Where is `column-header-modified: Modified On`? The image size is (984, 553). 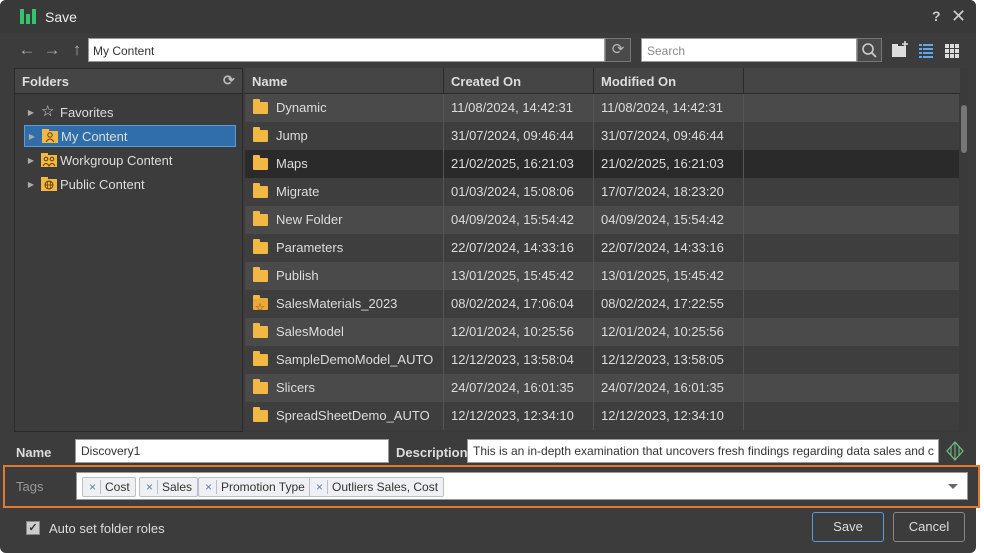 column-header-modified: Modified On is located at coordinates (669, 81).